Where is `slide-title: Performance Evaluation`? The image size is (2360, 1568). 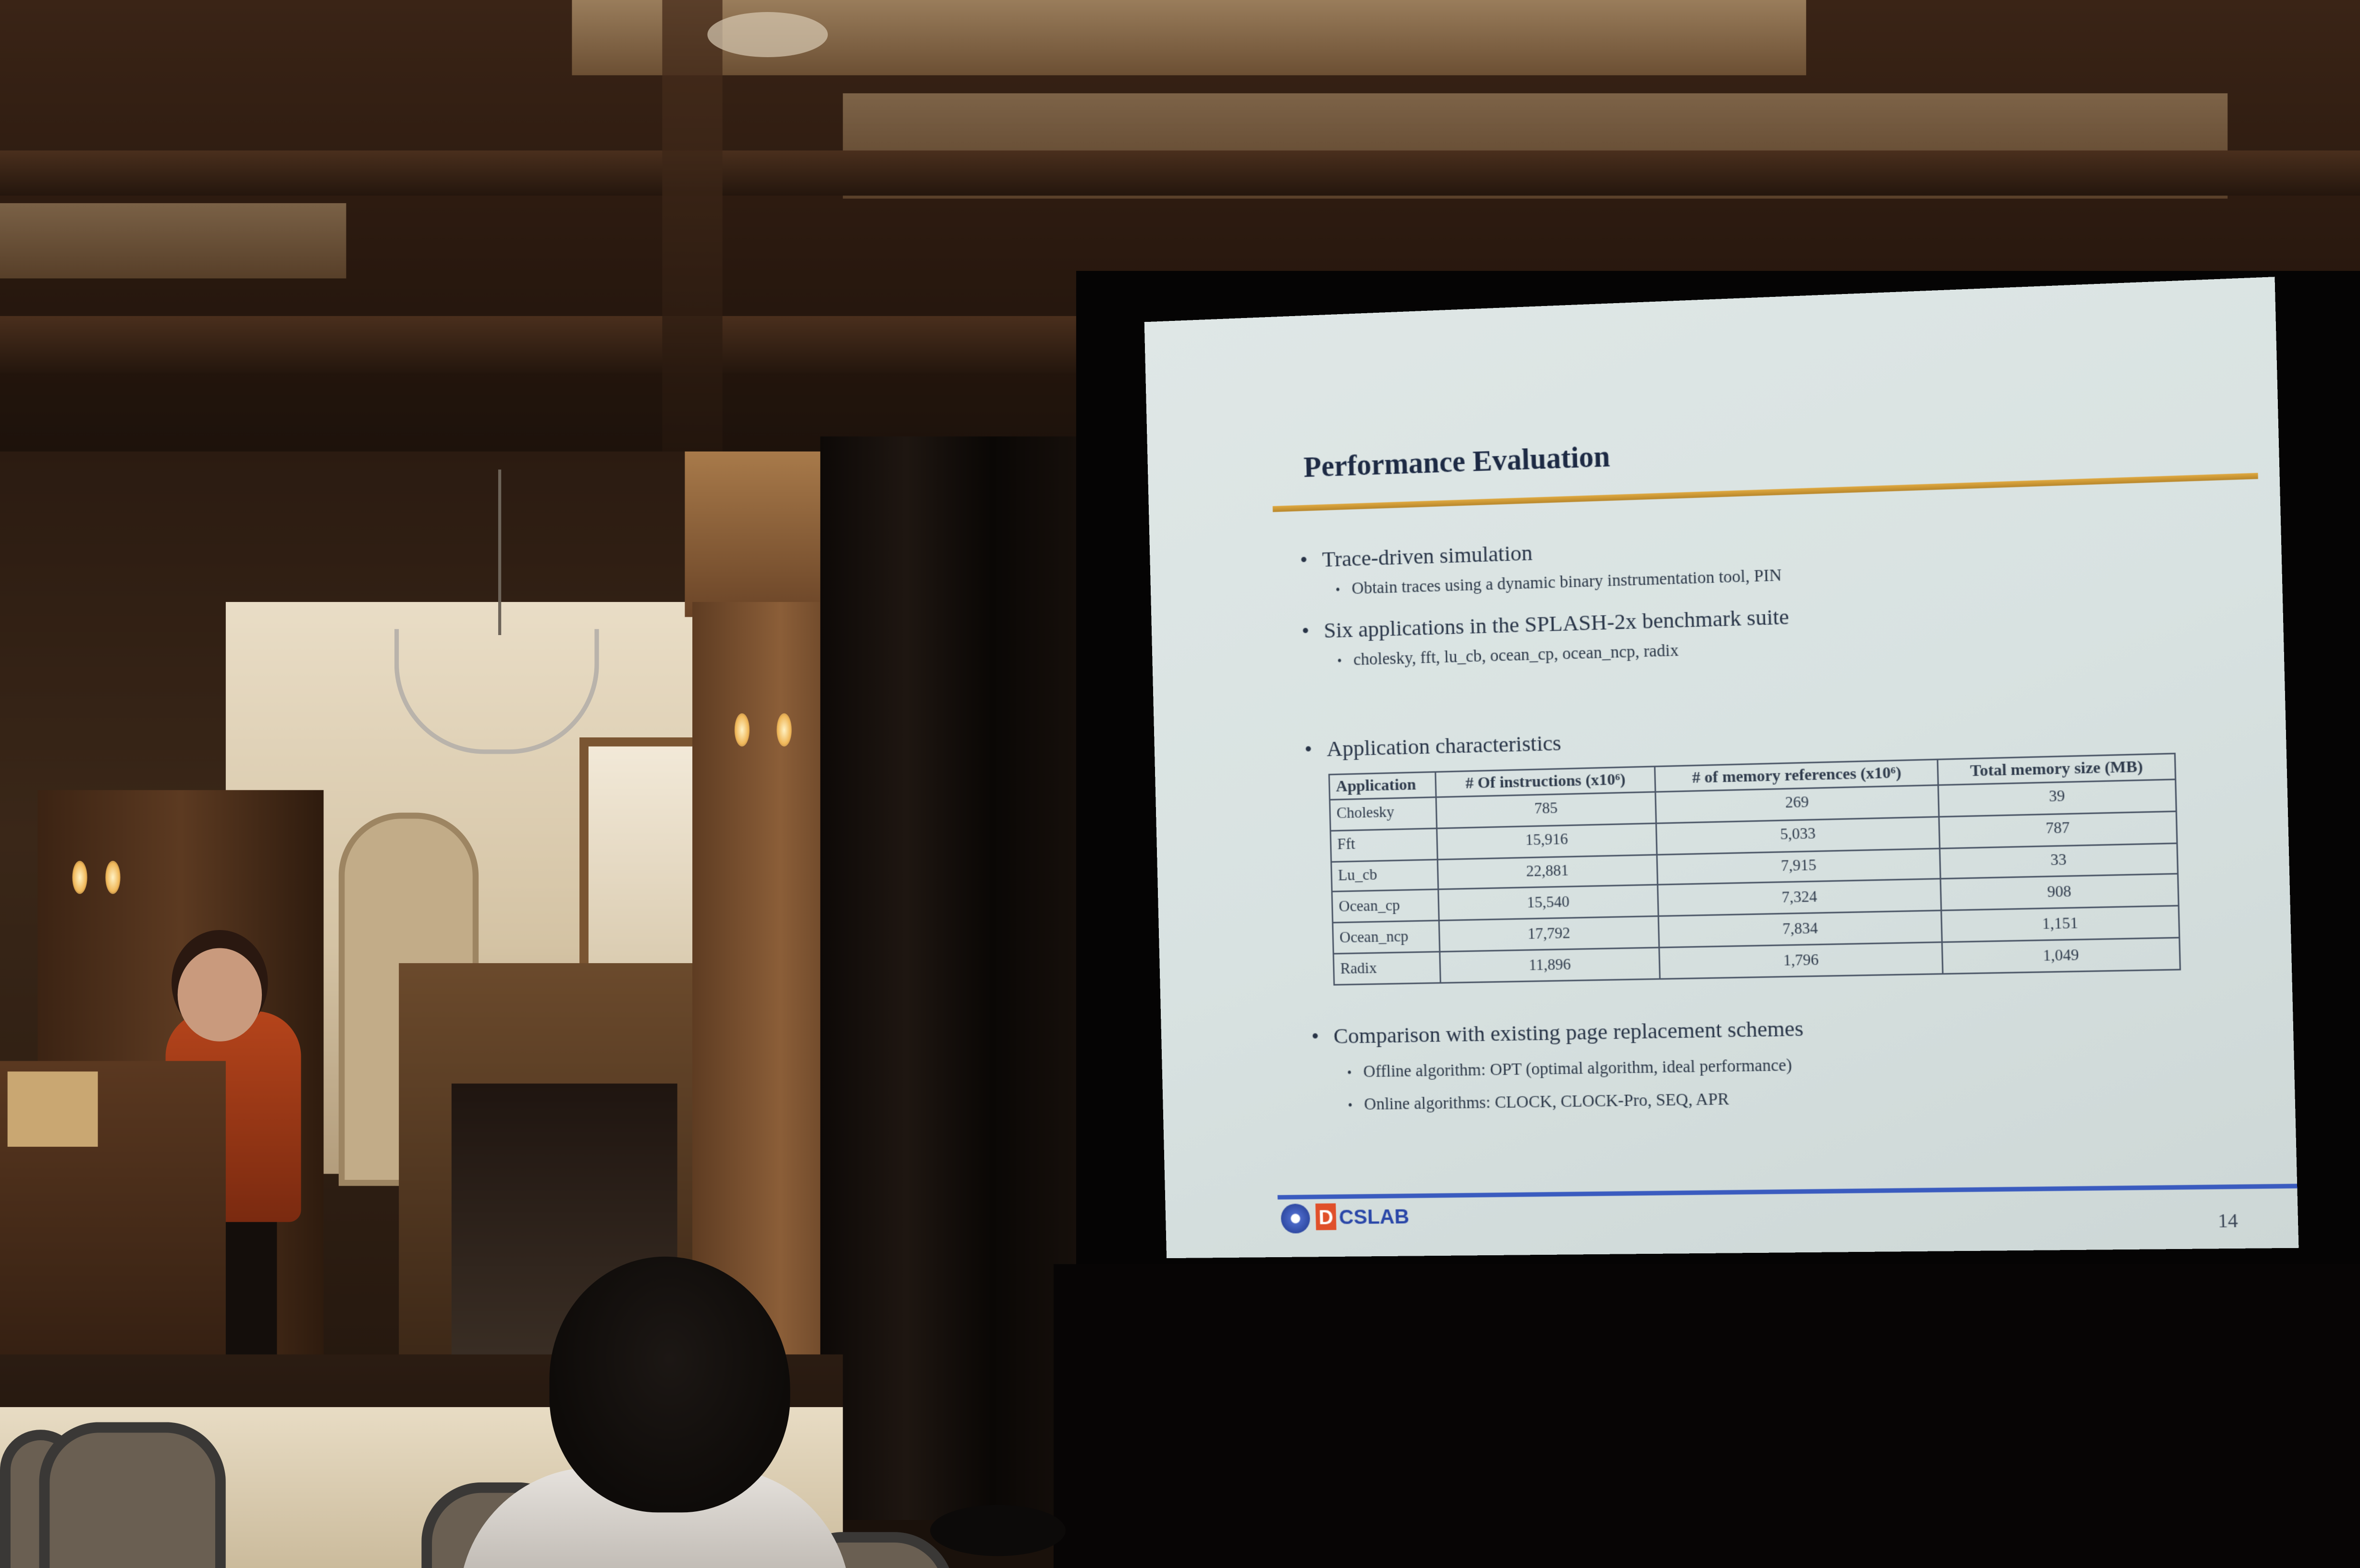 slide-title: Performance Evaluation is located at coordinates (1456, 463).